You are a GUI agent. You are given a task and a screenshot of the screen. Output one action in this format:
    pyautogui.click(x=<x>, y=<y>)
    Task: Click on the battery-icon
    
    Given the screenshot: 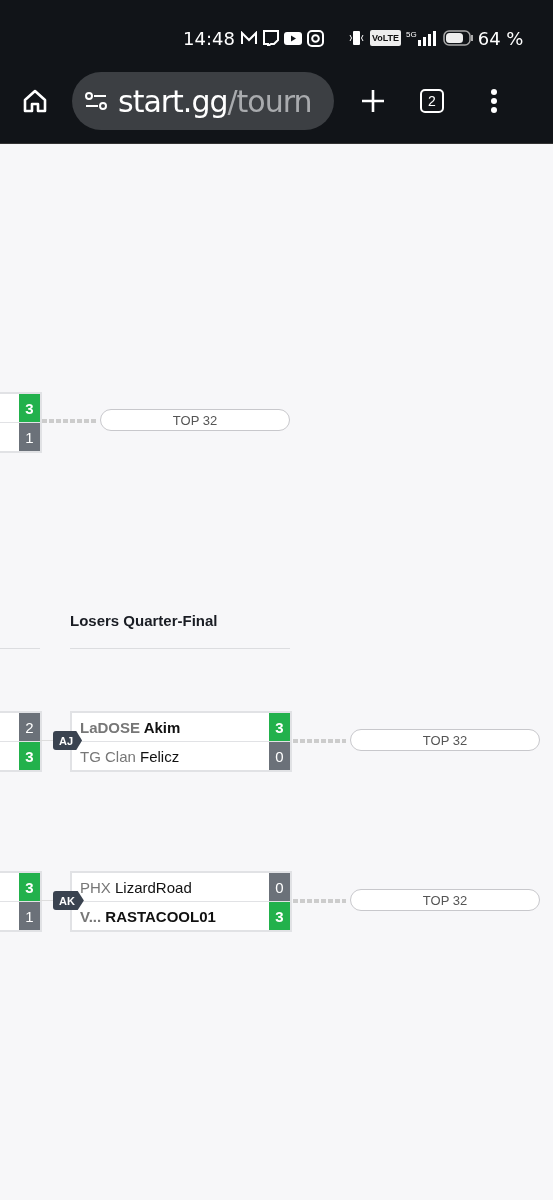 What is the action you would take?
    pyautogui.click(x=457, y=38)
    